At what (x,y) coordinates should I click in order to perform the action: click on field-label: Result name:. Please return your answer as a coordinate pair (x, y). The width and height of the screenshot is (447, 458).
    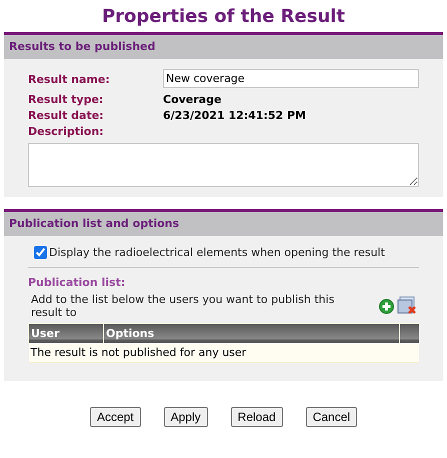
    Looking at the image, I should click on (69, 79).